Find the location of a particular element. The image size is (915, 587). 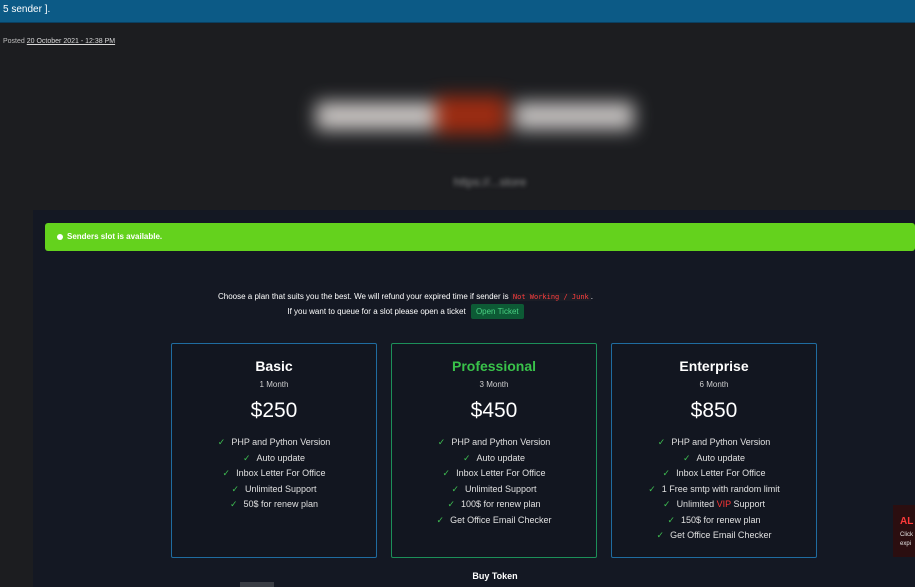

plan-period: 1 Month is located at coordinates (274, 384).